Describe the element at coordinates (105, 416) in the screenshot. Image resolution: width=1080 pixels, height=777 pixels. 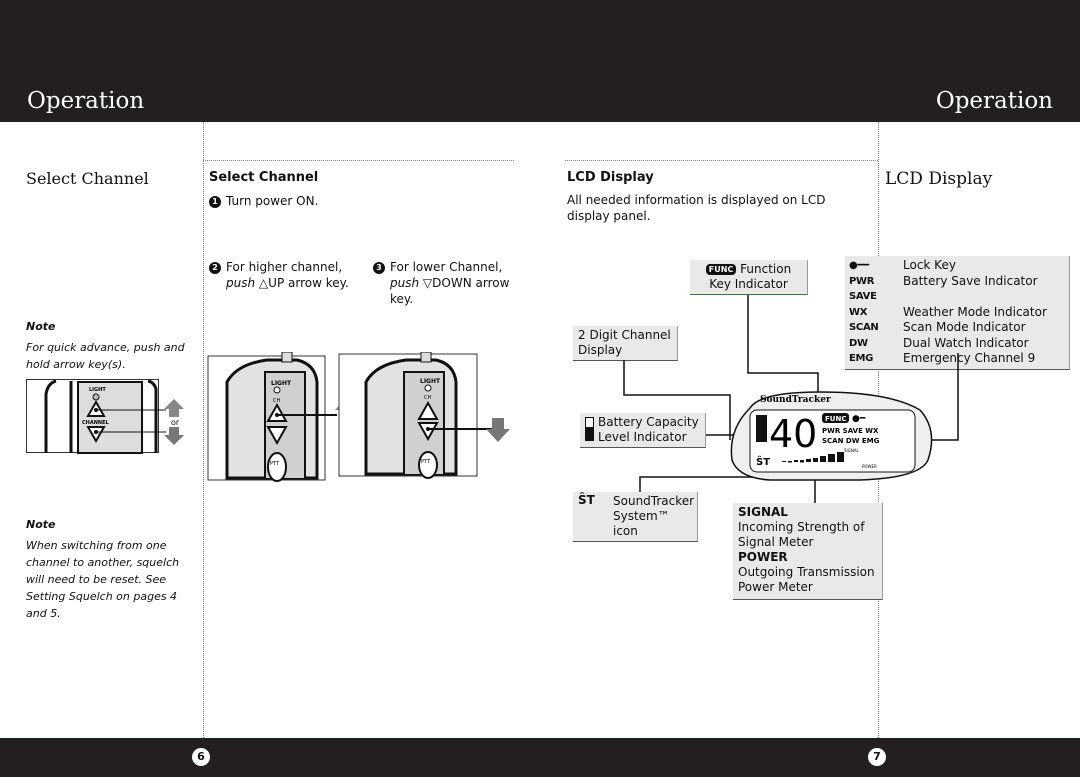
I see `channel-keys-illustration: LIGHT CHANNEL or` at that location.